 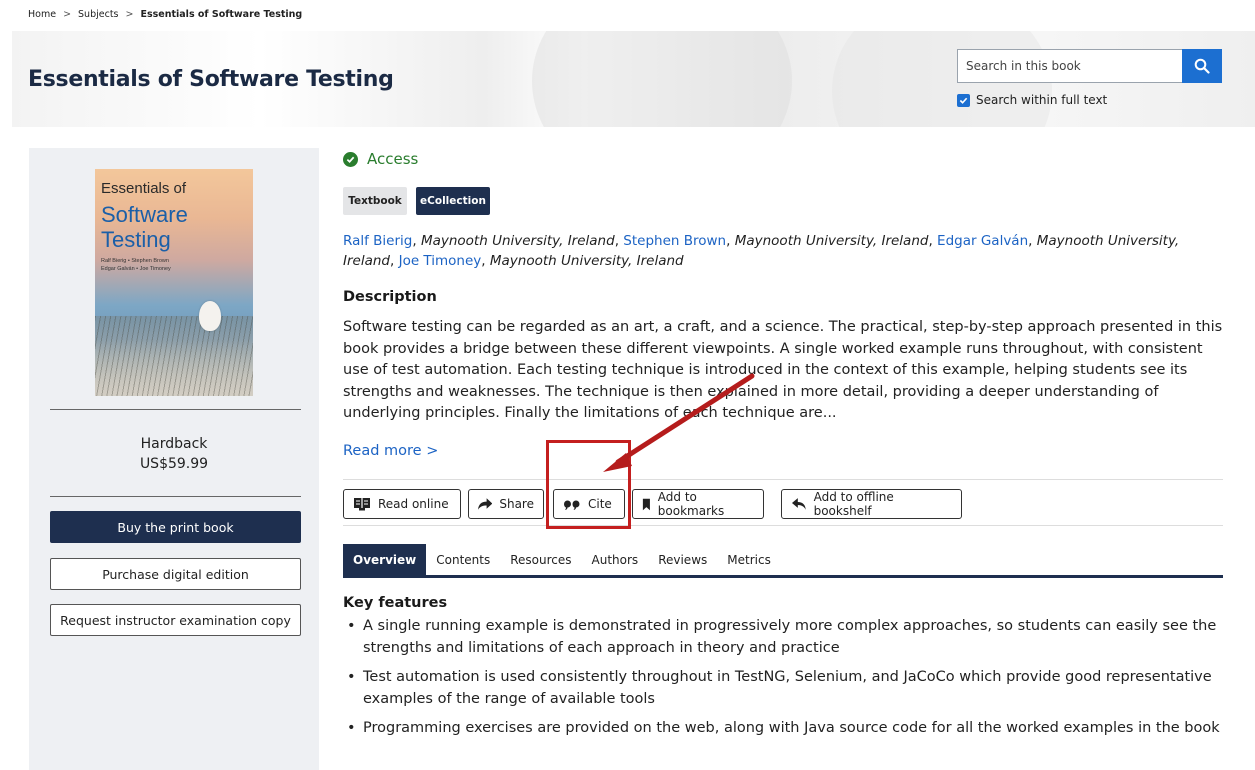 What do you see at coordinates (440, 261) in the screenshot?
I see `author-link: Joe Timoney` at bounding box center [440, 261].